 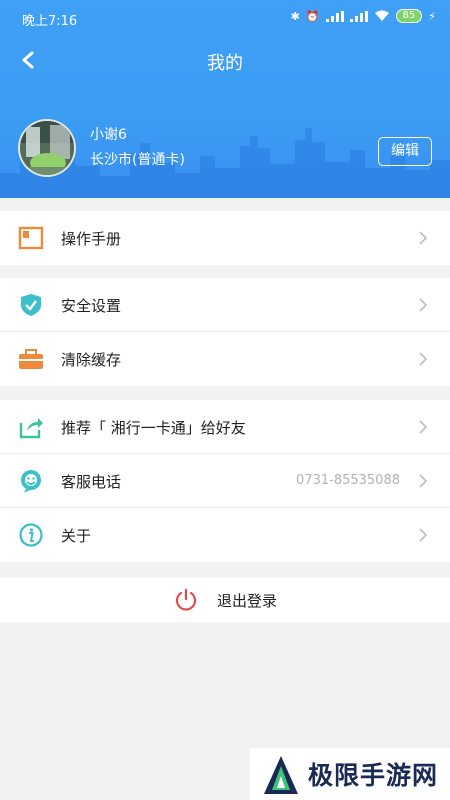 I want to click on watermark: 极限手游网, so click(x=350, y=774).